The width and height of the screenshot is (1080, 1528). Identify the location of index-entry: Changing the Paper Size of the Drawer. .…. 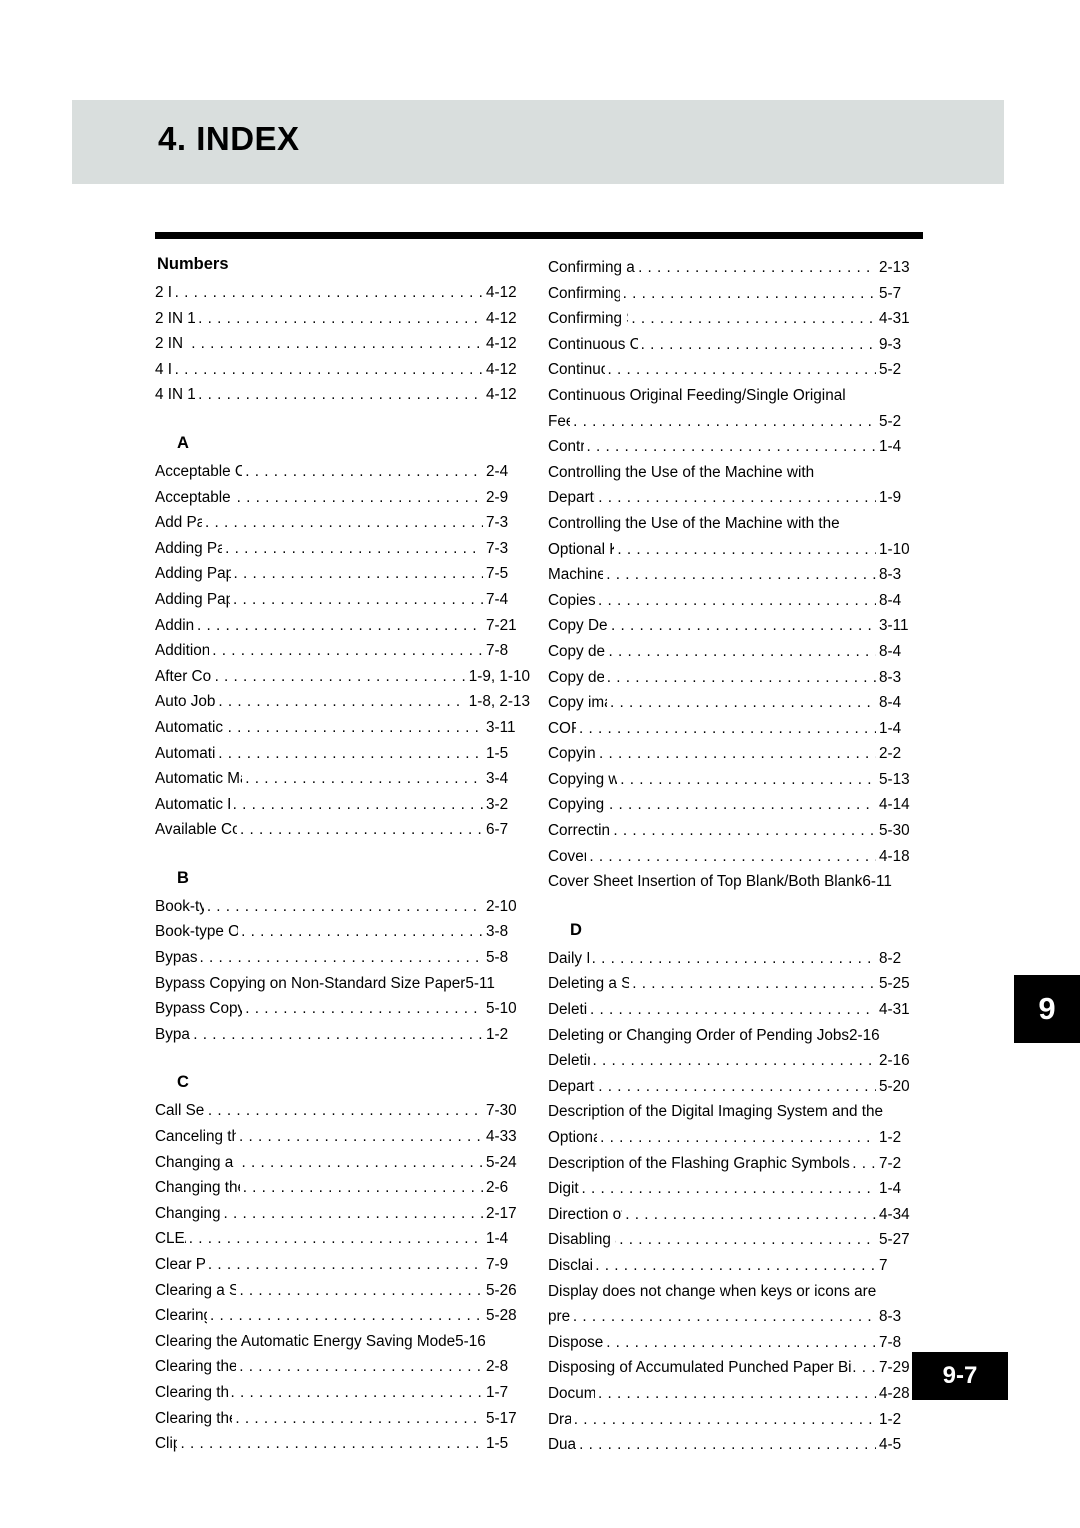
(342, 1188).